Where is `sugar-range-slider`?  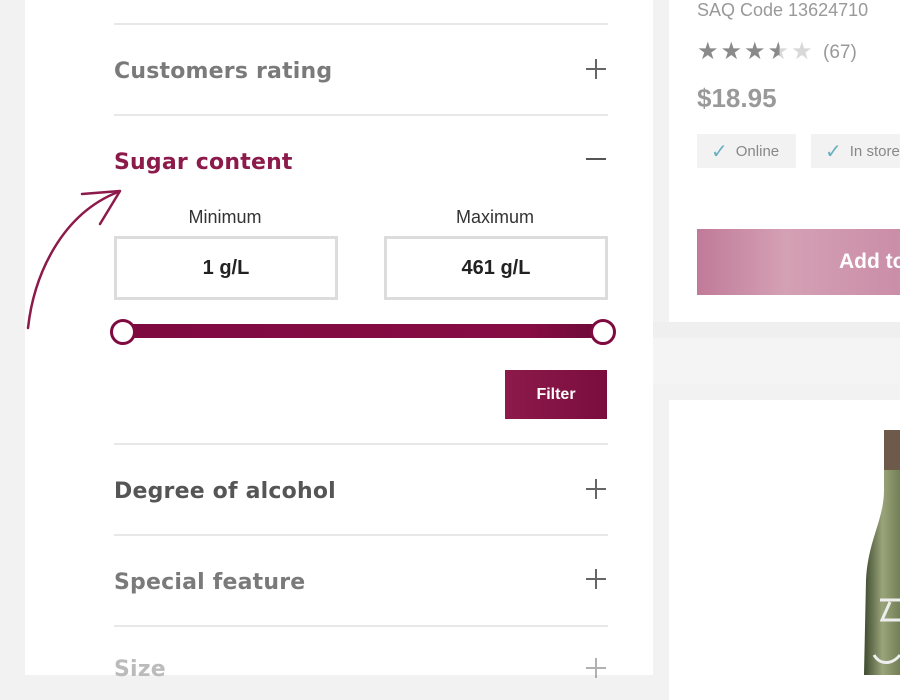
sugar-range-slider is located at coordinates (360, 331).